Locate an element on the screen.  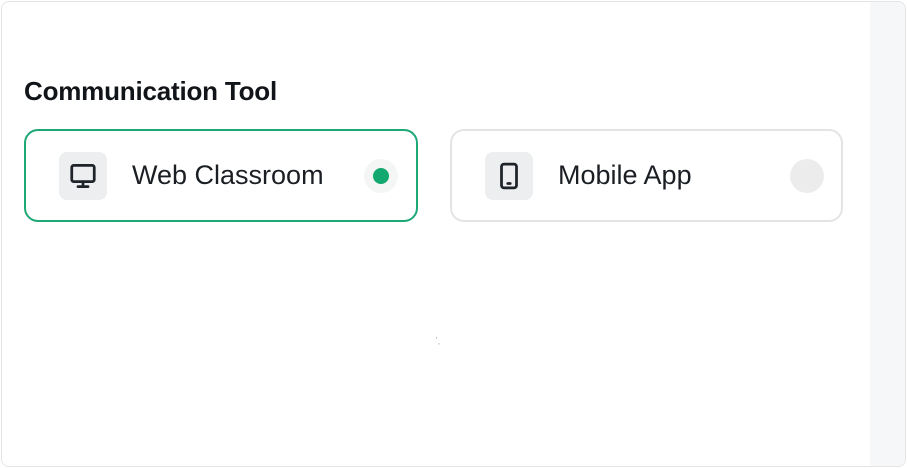
option-web-classroom: Web Classroom is located at coordinates (221, 175).